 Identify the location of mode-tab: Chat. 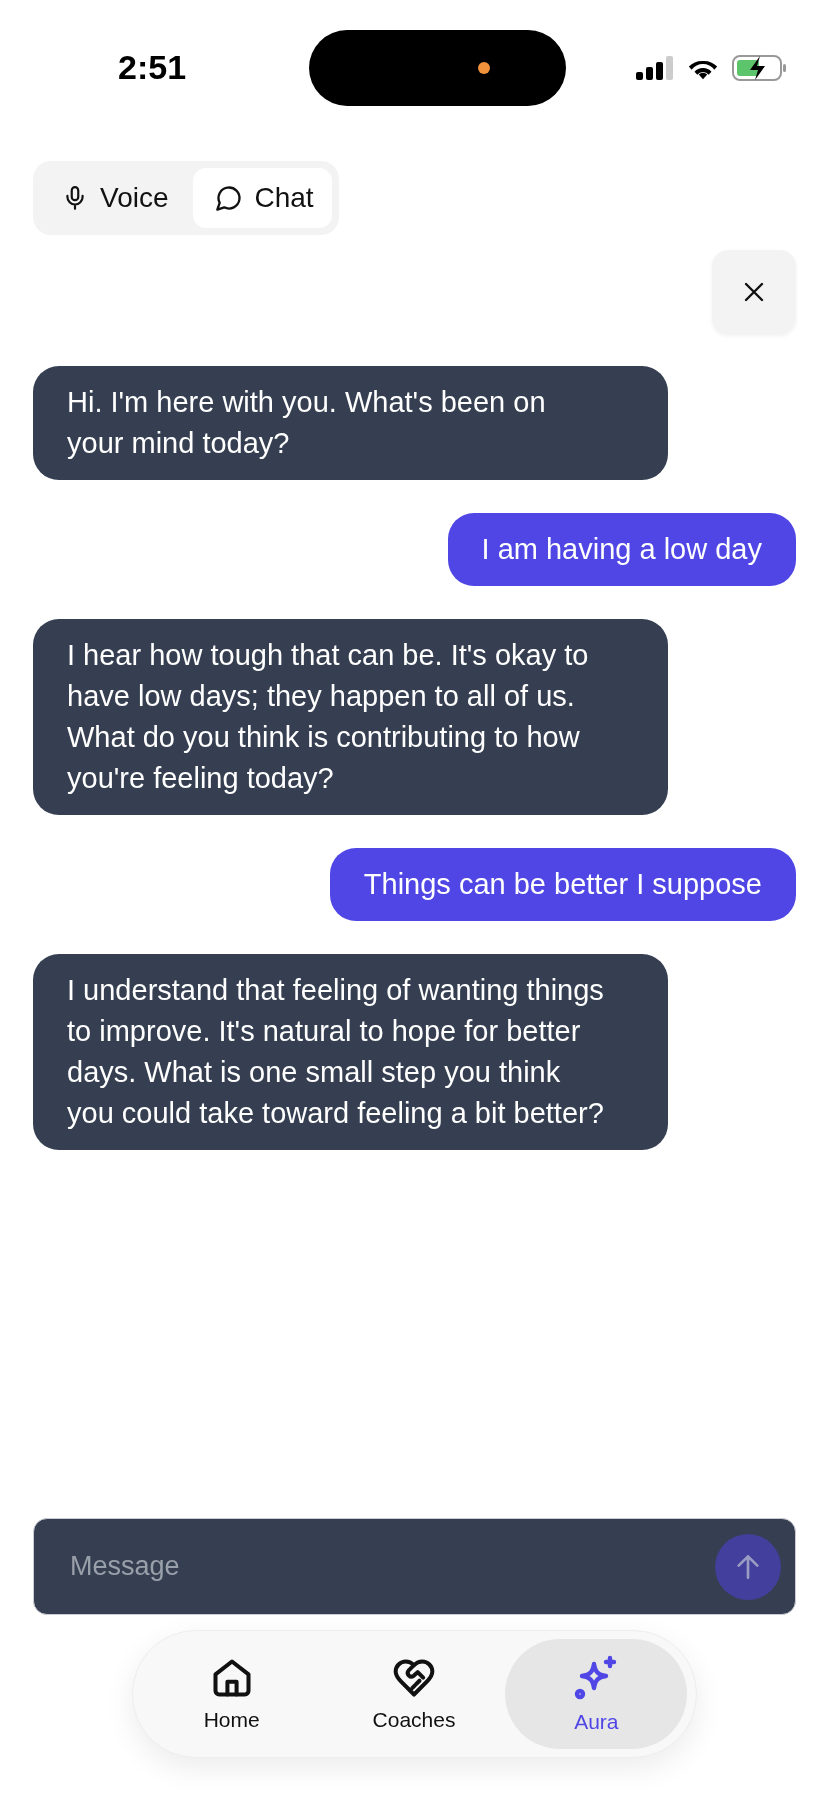
(262, 198).